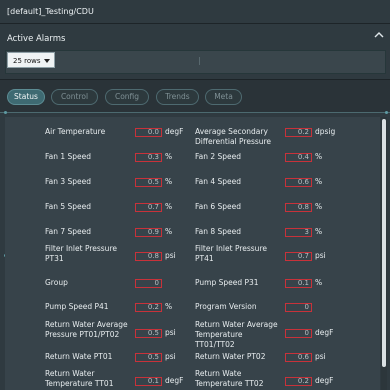 The image size is (390, 390). I want to click on field-label: Fan 3 Speed, so click(68, 181).